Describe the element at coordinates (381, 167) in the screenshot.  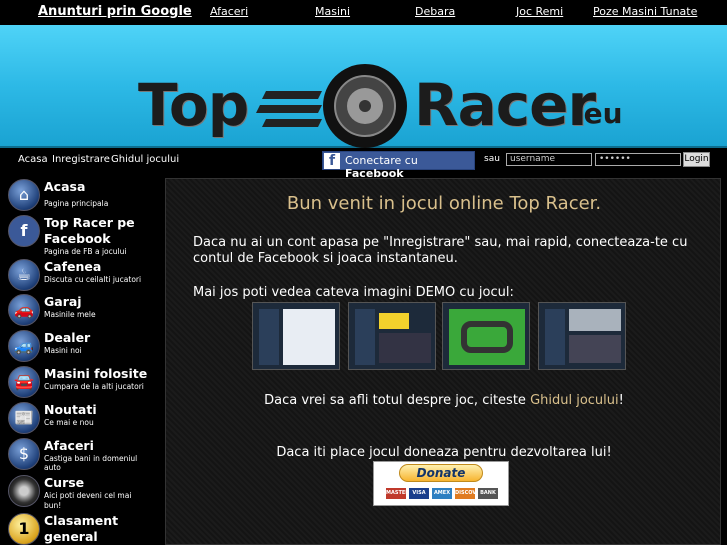
I see `facebook-connect-label: Conectare cu Facebook` at that location.